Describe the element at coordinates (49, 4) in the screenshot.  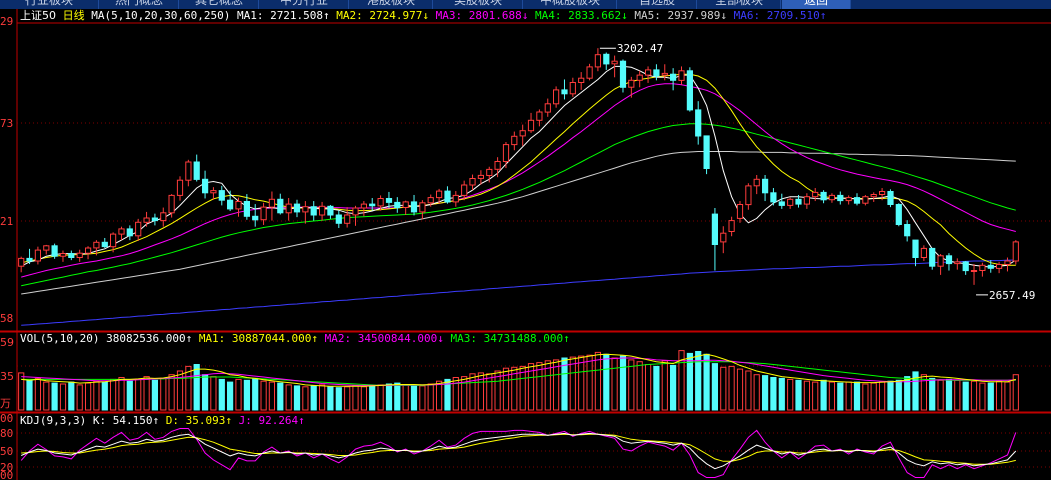
I see `tab-0: 行业板块` at that location.